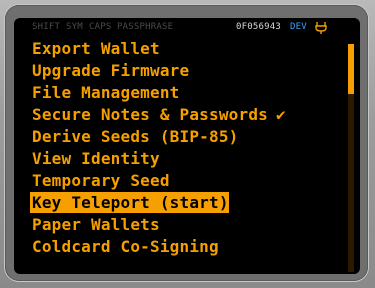  I want to click on menu-item-label: File Management, so click(106, 92).